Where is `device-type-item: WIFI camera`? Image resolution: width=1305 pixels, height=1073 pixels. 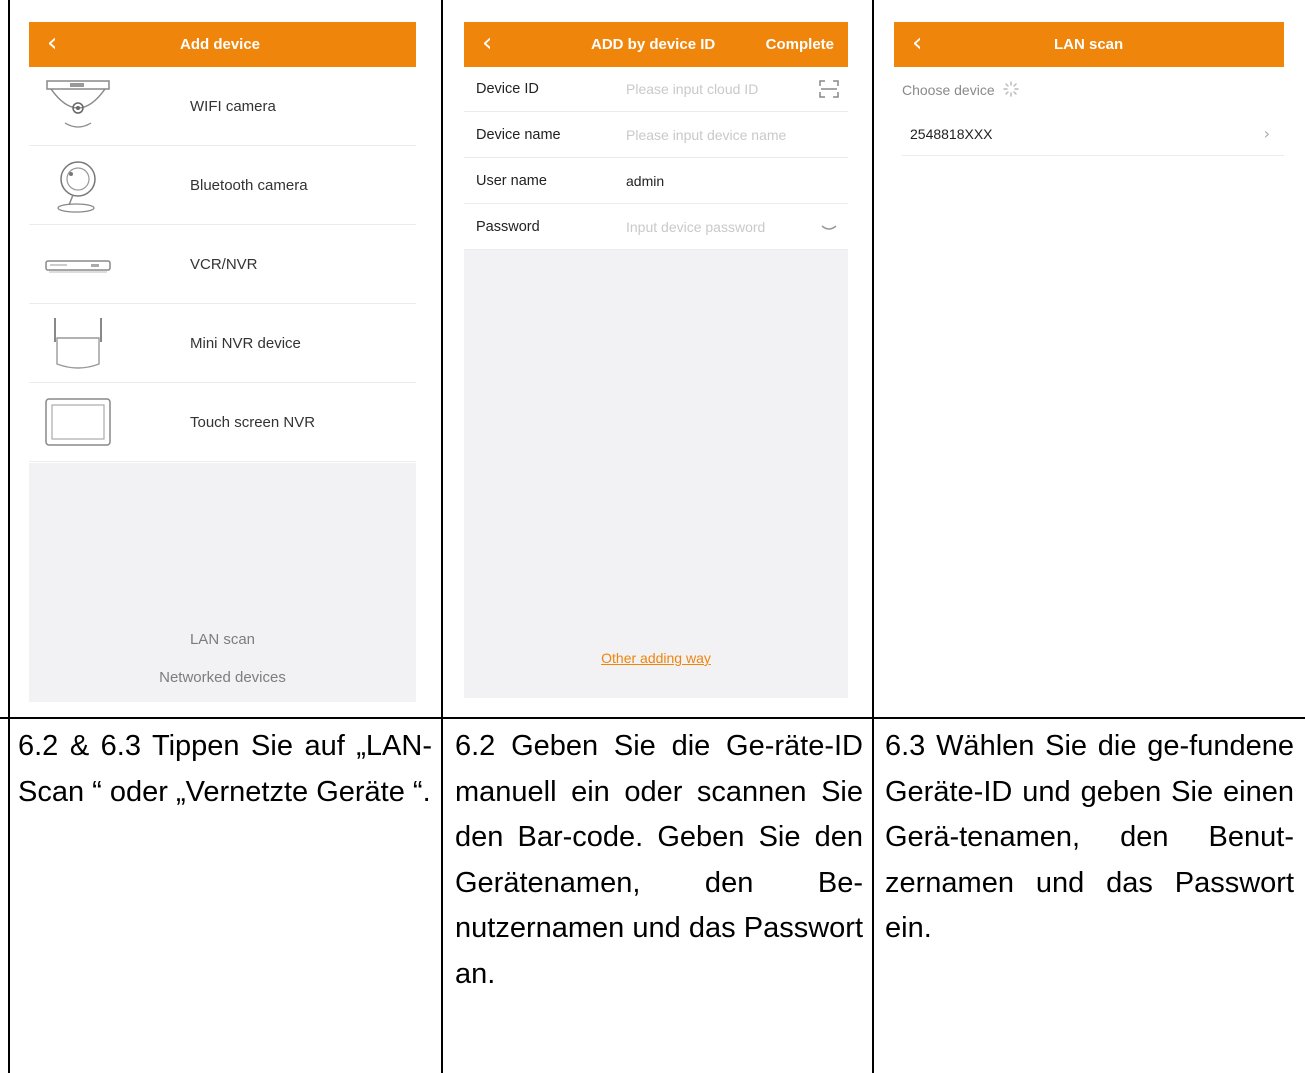
device-type-item: WIFI camera is located at coordinates (222, 106).